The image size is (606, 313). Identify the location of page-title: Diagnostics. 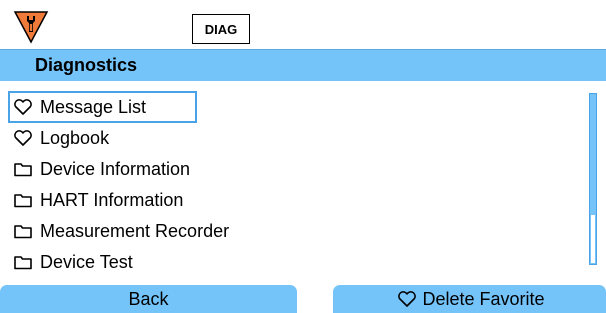
(86, 65).